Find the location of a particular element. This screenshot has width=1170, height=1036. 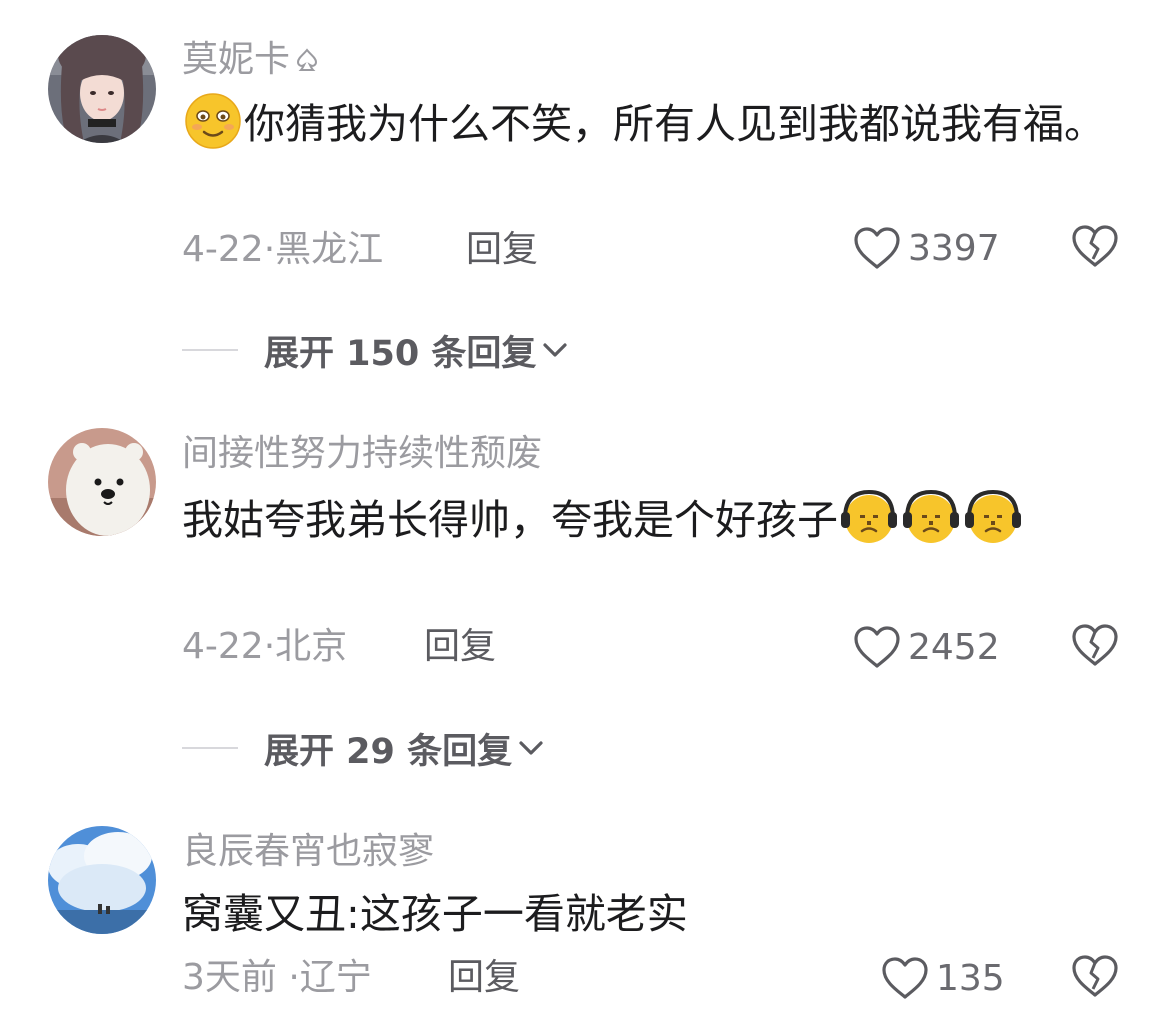

comment-meta: 4-22·北京 is located at coordinates (265, 646).